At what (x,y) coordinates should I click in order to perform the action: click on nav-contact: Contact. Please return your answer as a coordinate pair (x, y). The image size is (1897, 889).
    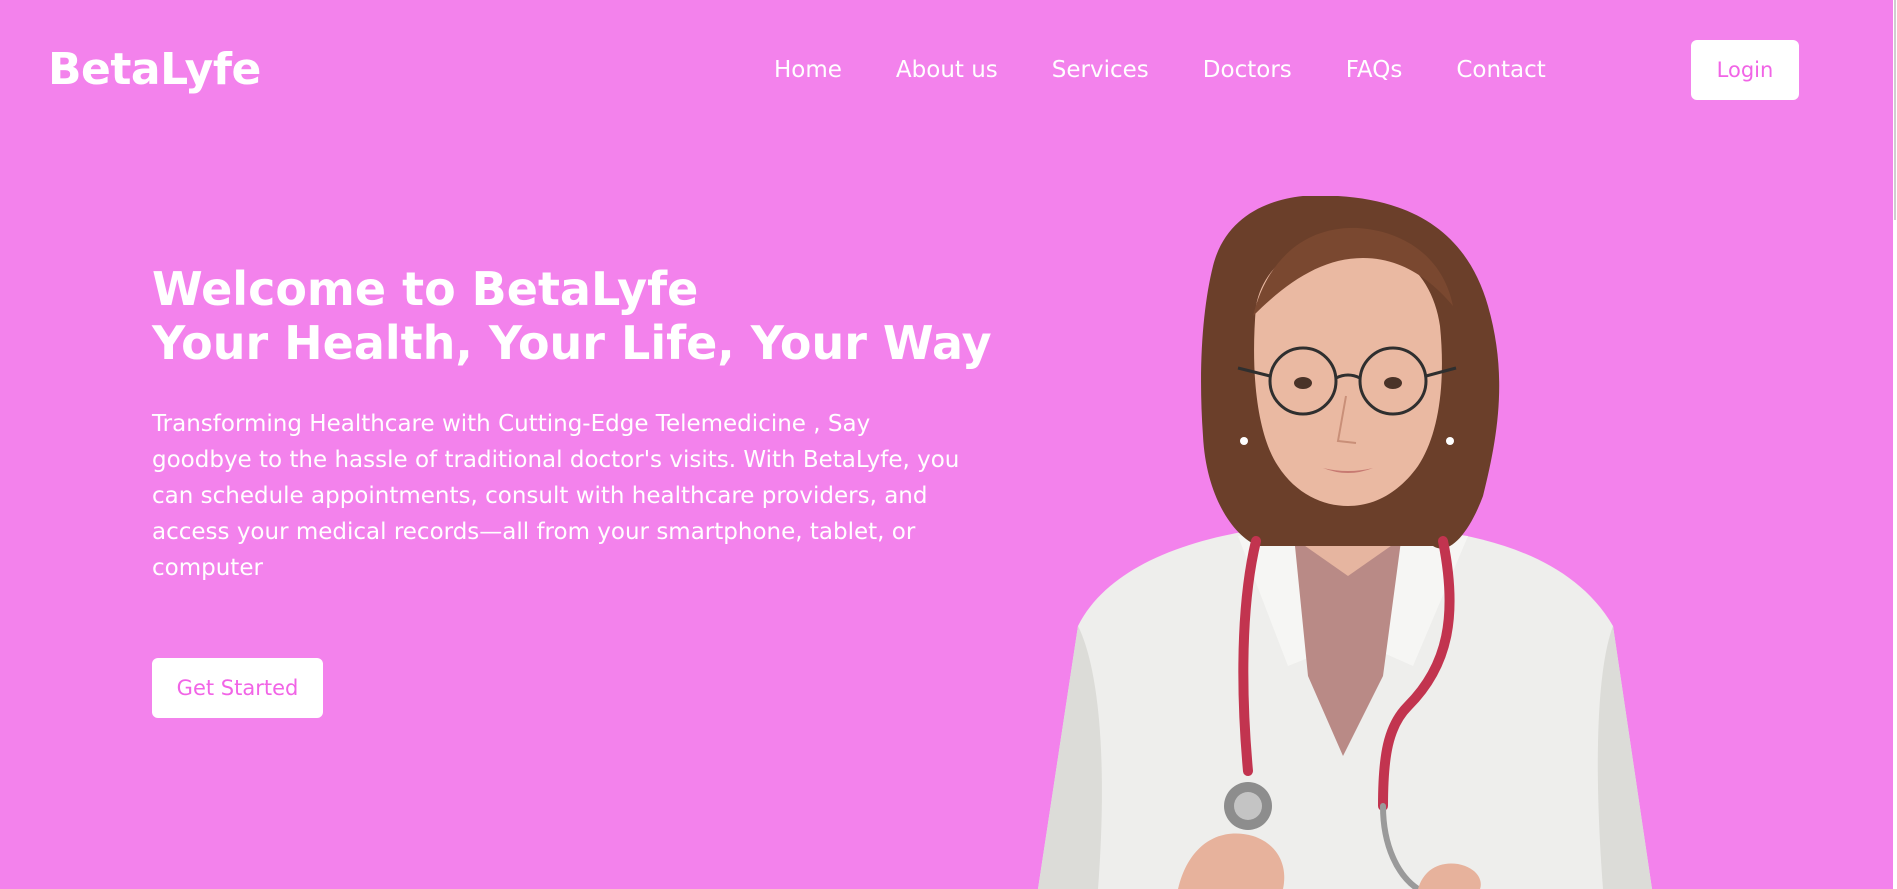
    Looking at the image, I should click on (1500, 70).